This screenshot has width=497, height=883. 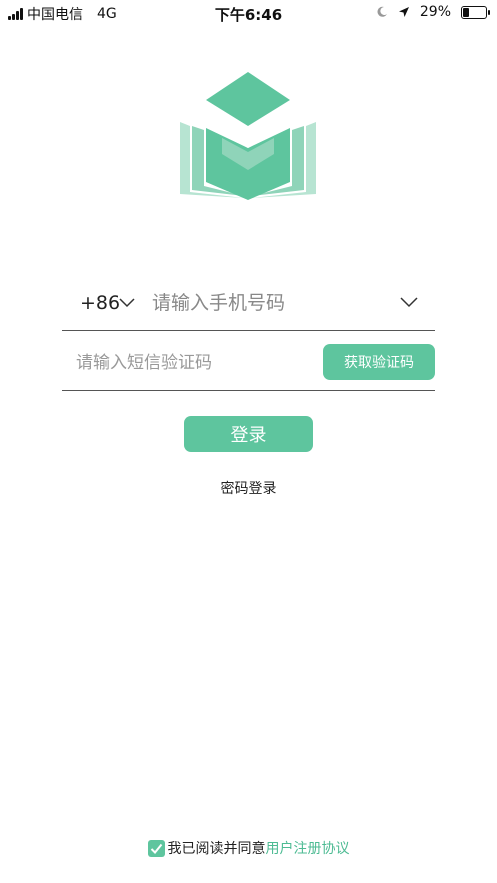 I want to click on password-login-link: 密码登录, so click(x=248, y=488).